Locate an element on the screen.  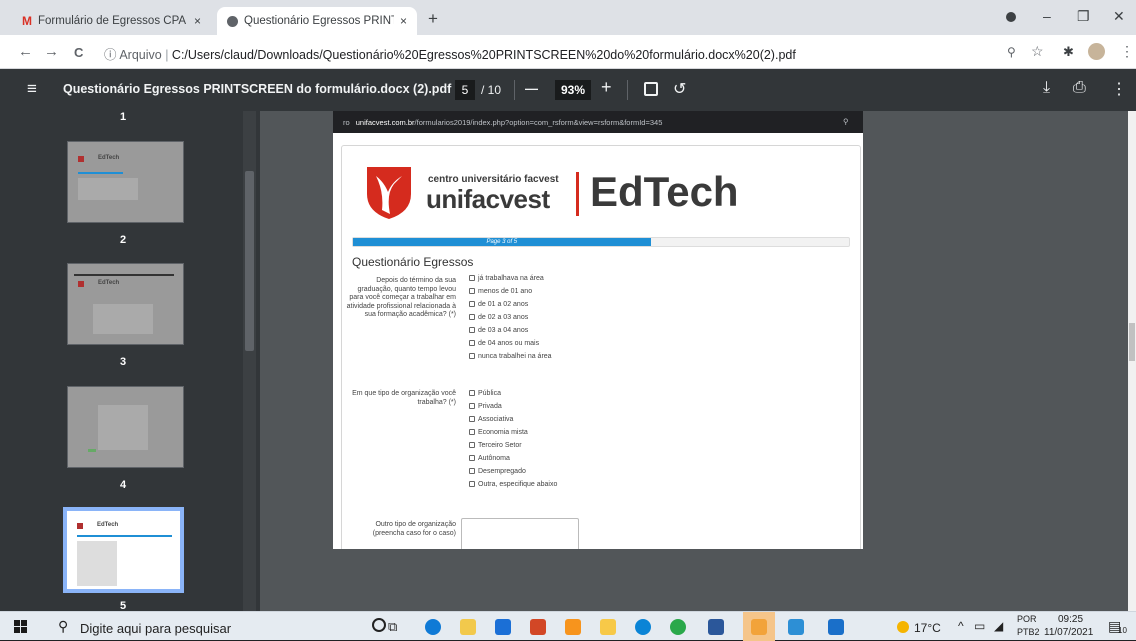
profile-icon is located at coordinates (1011, 17).